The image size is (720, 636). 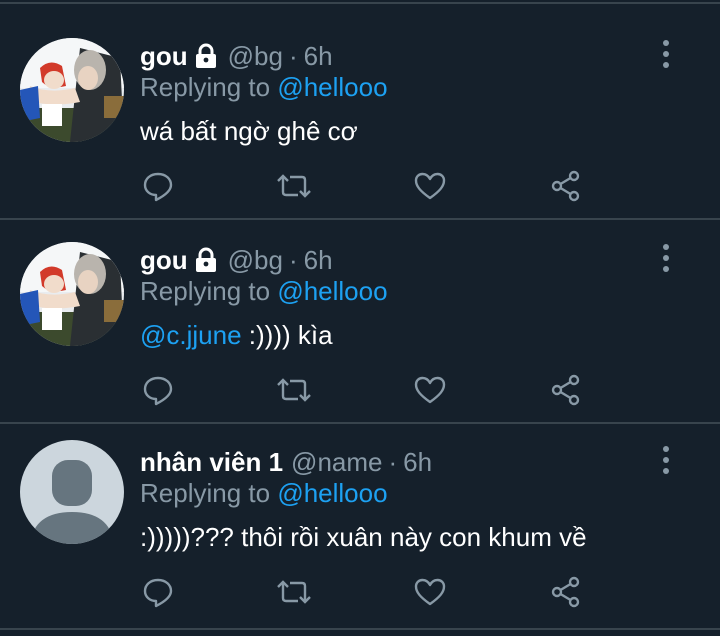 What do you see at coordinates (191, 335) in the screenshot?
I see `text-mention: @c.jjune` at bounding box center [191, 335].